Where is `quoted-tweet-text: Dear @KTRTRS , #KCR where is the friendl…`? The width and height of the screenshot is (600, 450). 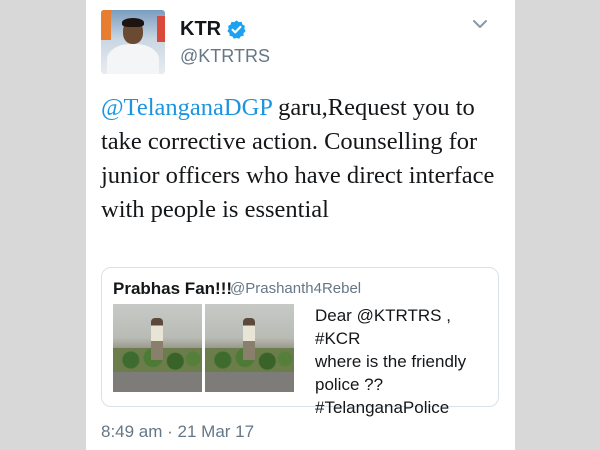
quoted-tweet-text: Dear @KTRTRS , #KCR where is the friendl… is located at coordinates (405, 361).